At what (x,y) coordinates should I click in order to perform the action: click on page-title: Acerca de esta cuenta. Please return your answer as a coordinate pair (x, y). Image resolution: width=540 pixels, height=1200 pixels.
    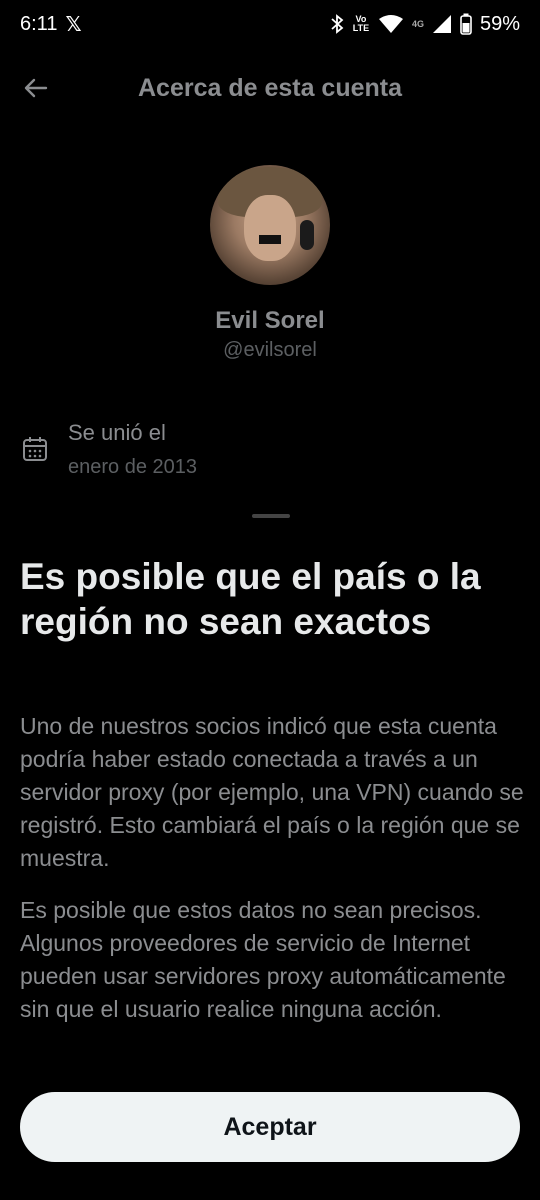
    Looking at the image, I should click on (270, 87).